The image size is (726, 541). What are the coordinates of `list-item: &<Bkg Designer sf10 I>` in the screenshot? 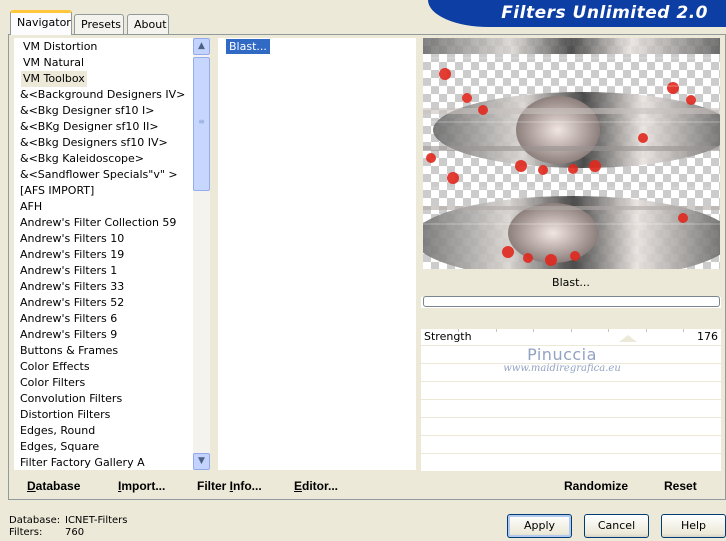 It's located at (87, 111).